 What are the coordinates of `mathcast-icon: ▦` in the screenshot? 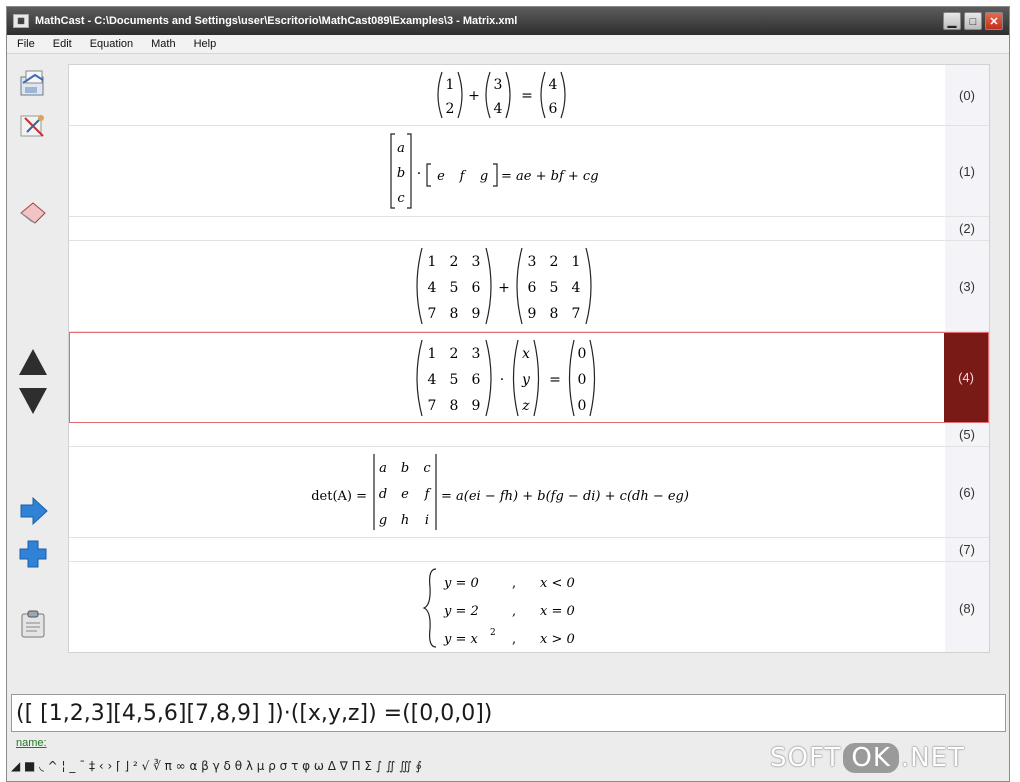 It's located at (21, 21).